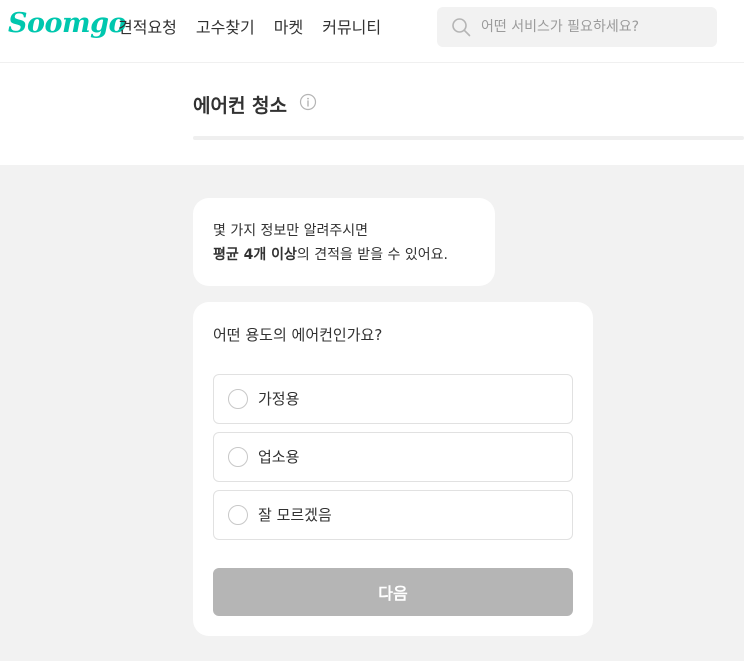 This screenshot has width=744, height=661. Describe the element at coordinates (461, 27) in the screenshot. I see `search-icon` at that location.